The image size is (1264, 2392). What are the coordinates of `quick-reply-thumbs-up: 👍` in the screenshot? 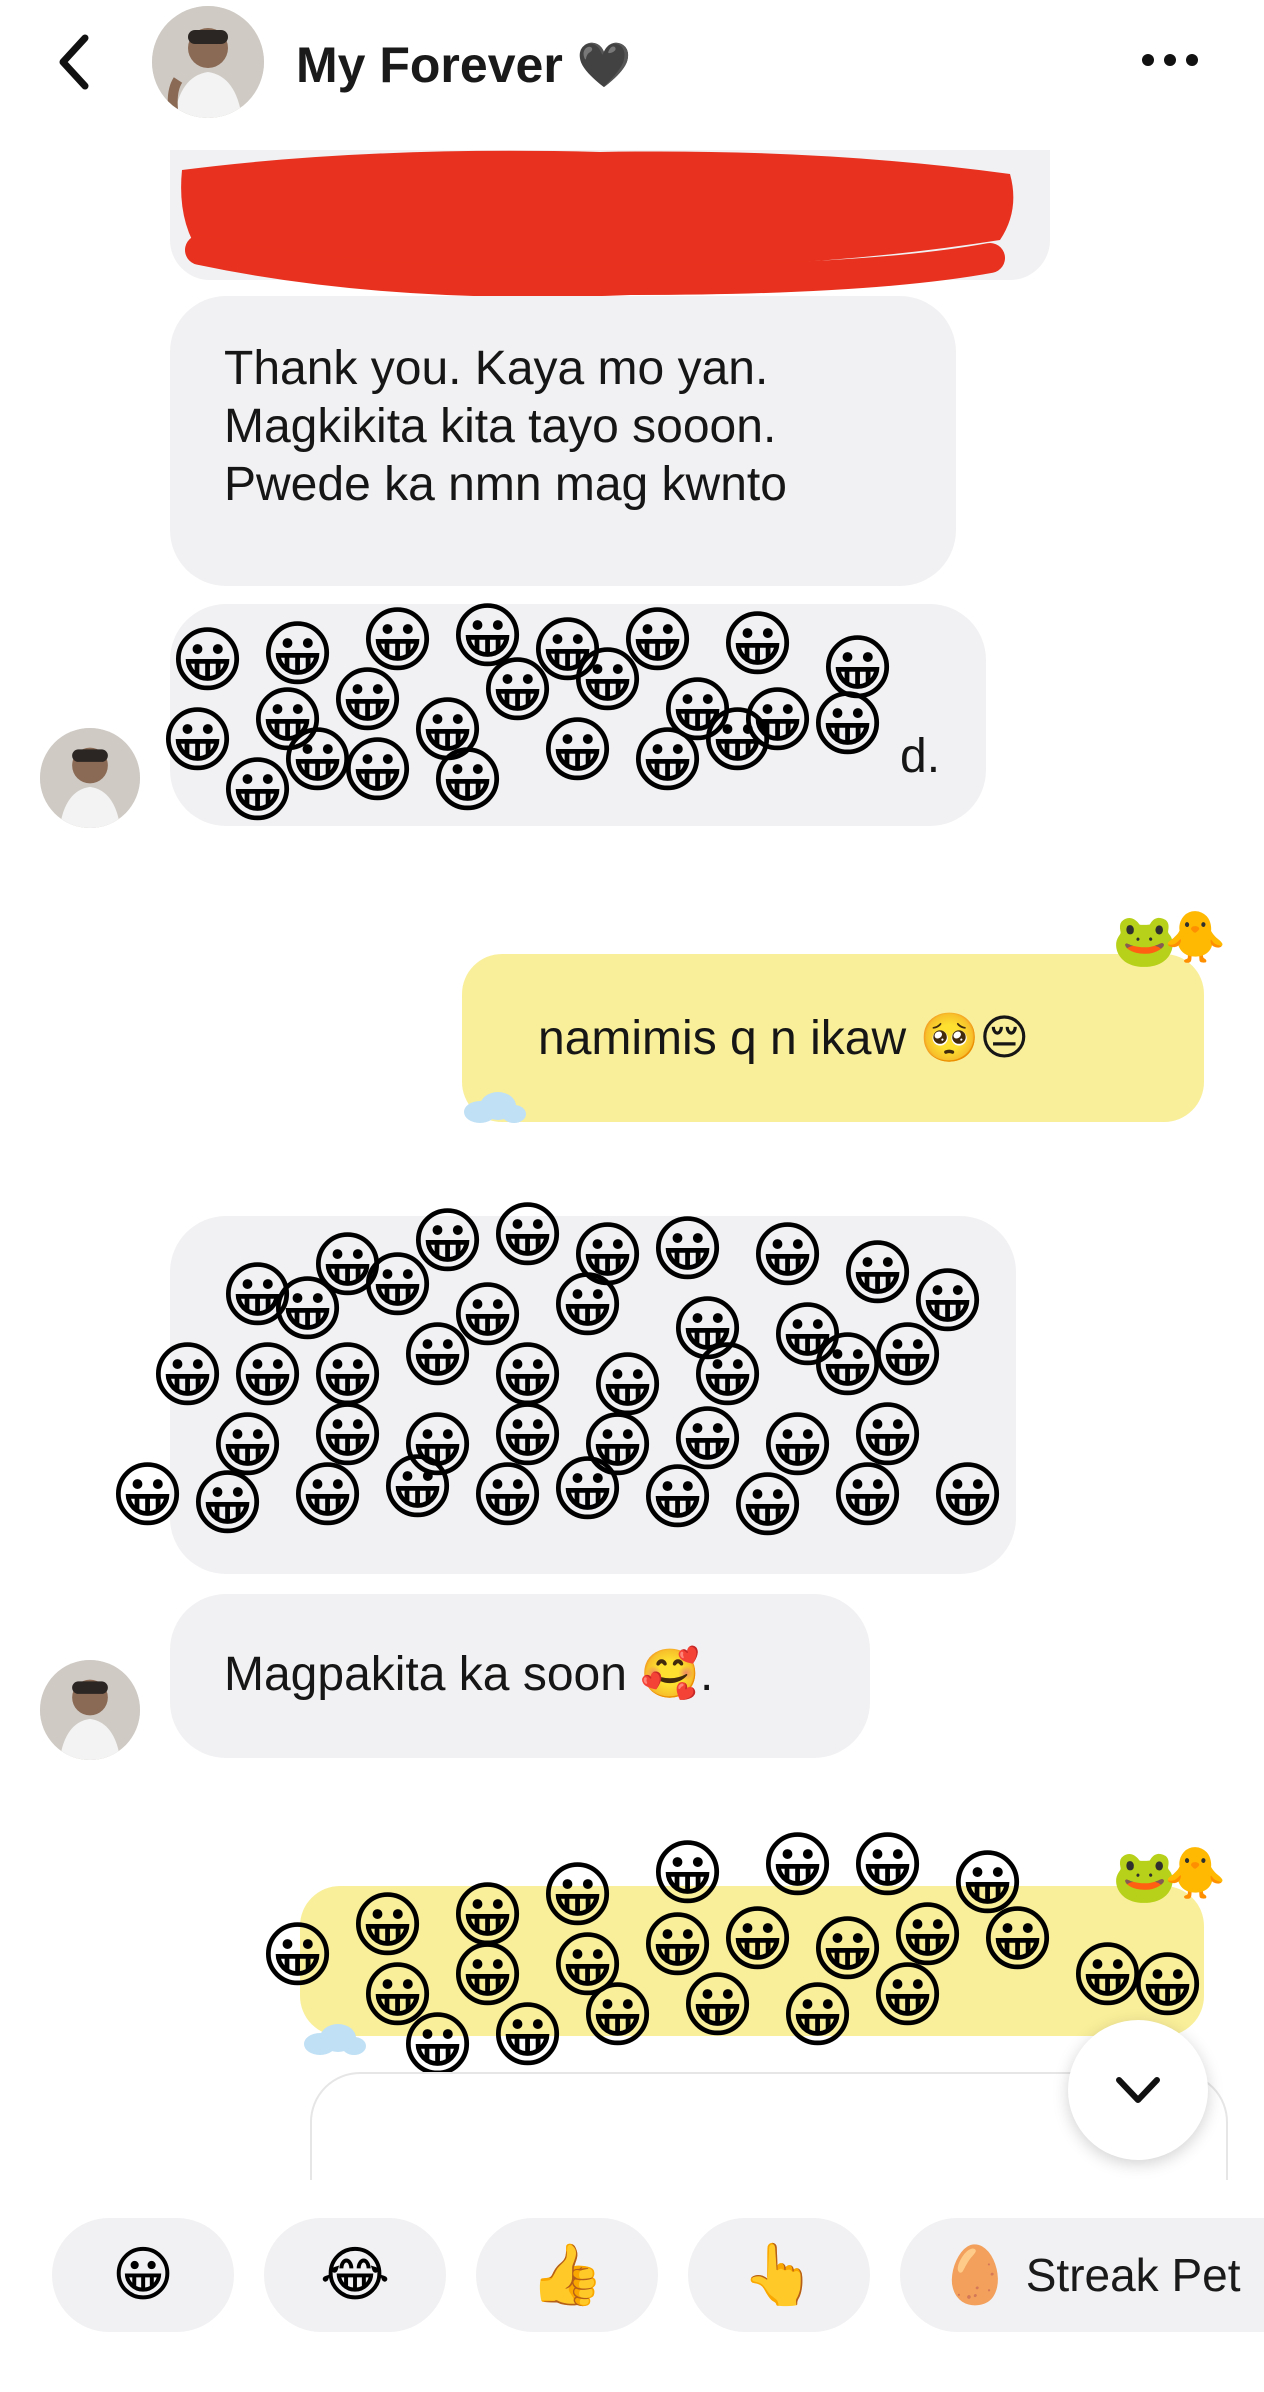 It's located at (567, 2275).